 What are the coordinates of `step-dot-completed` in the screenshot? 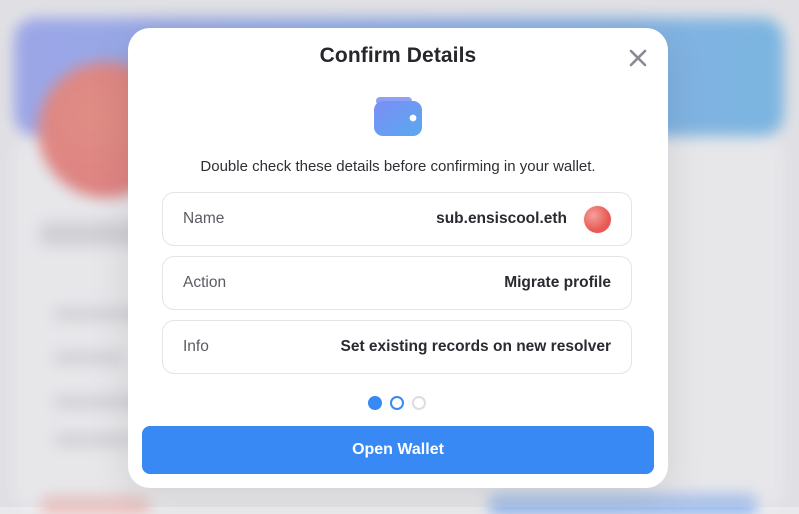 It's located at (375, 403).